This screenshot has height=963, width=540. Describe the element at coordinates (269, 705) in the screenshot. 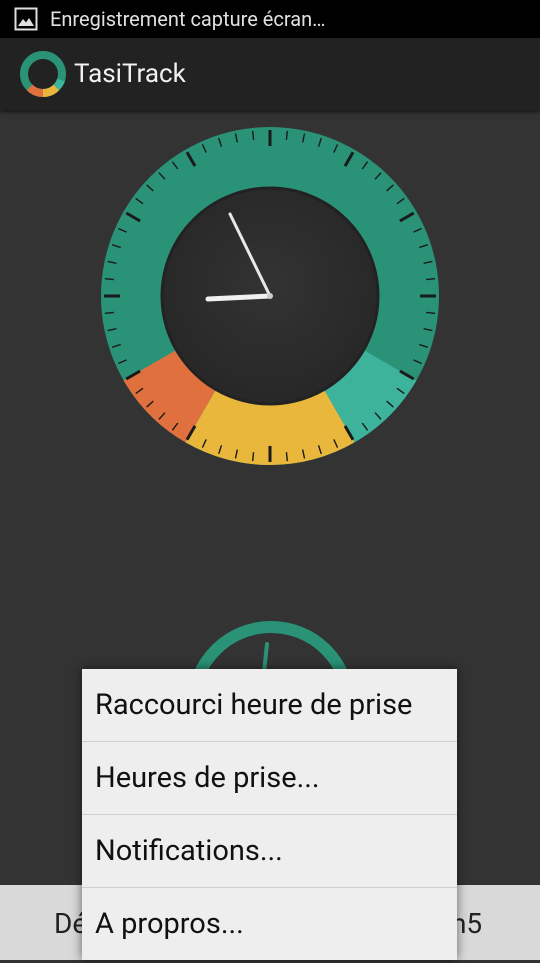

I see `menu-item-shortcut: Raccourci heure de prise` at that location.